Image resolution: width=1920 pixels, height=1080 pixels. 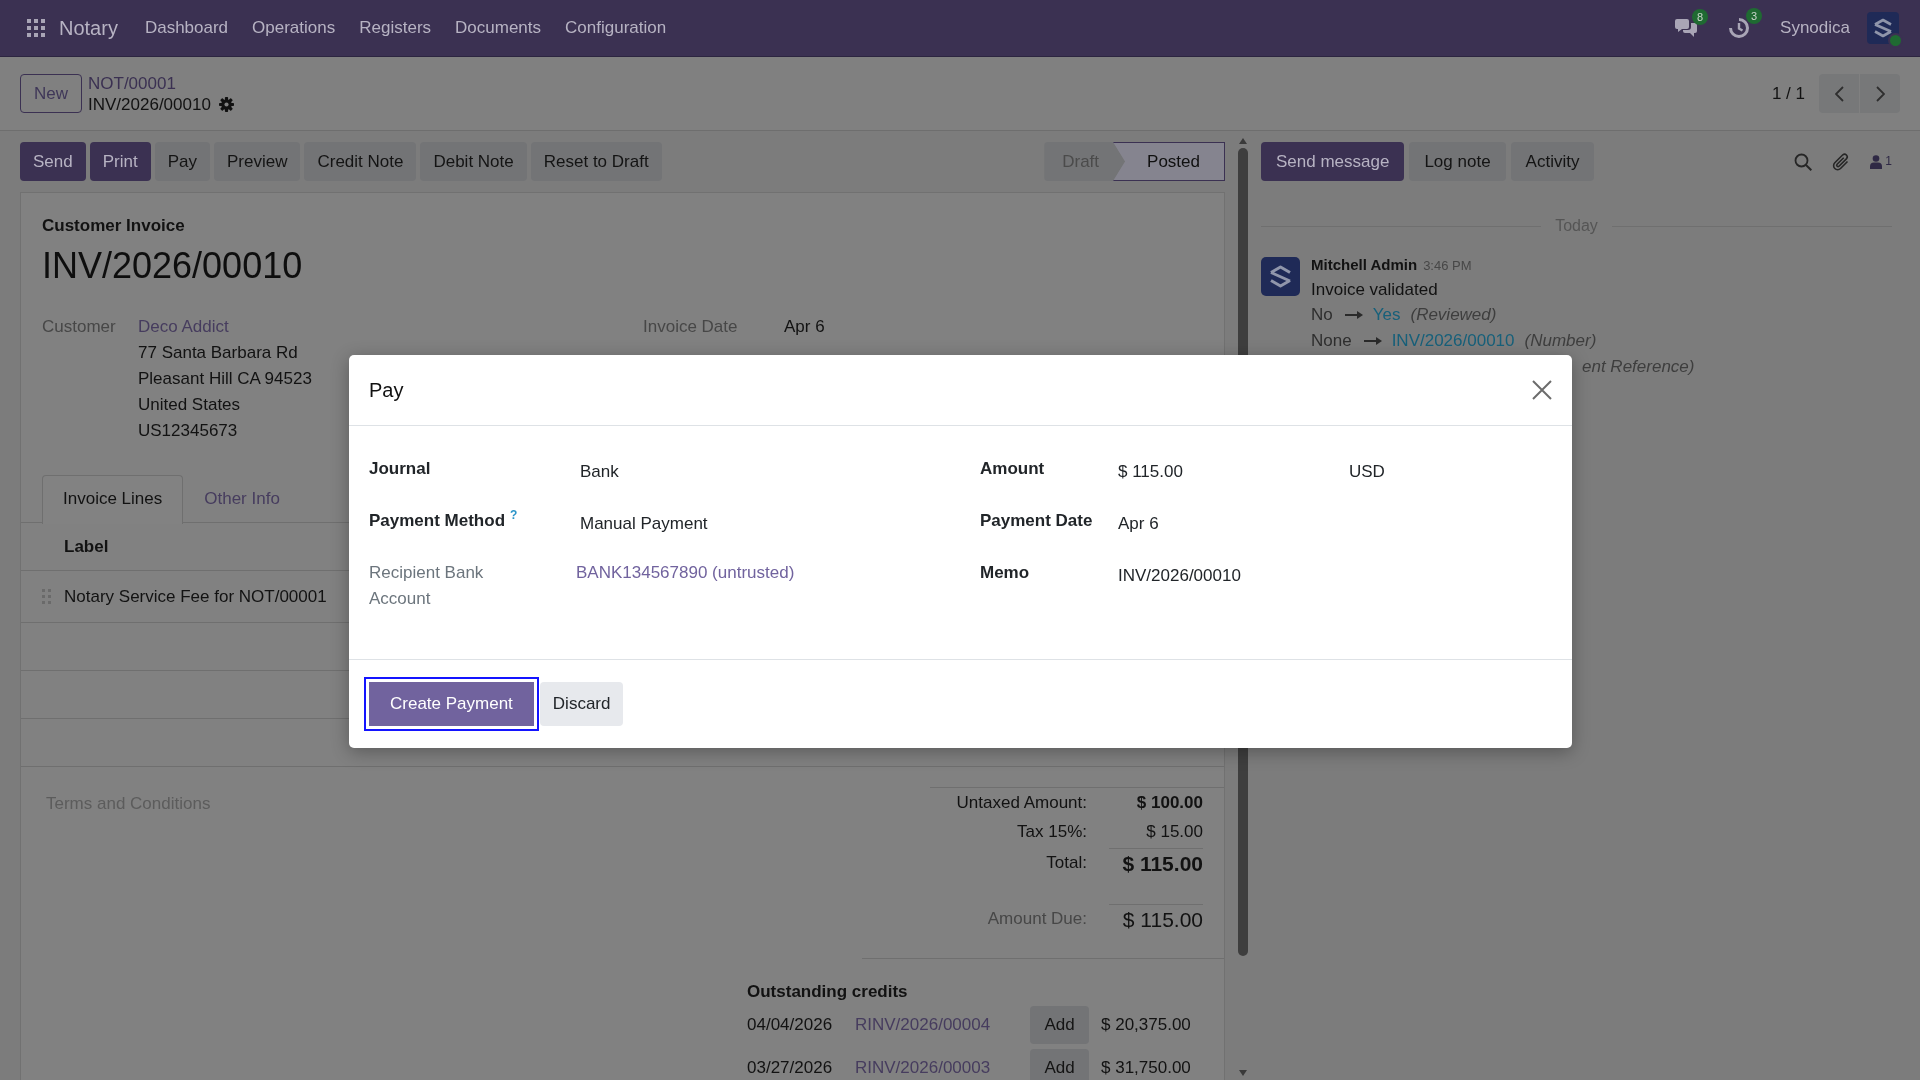 What do you see at coordinates (226, 104) in the screenshot?
I see `gear-icon` at bounding box center [226, 104].